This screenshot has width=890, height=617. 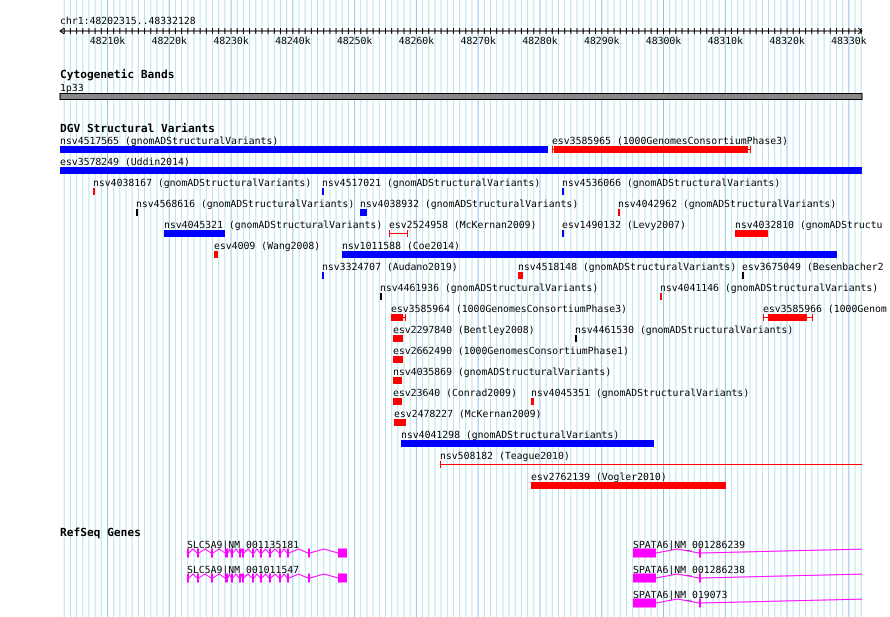 I want to click on track-title: DGV Structural Variants, so click(x=137, y=128).